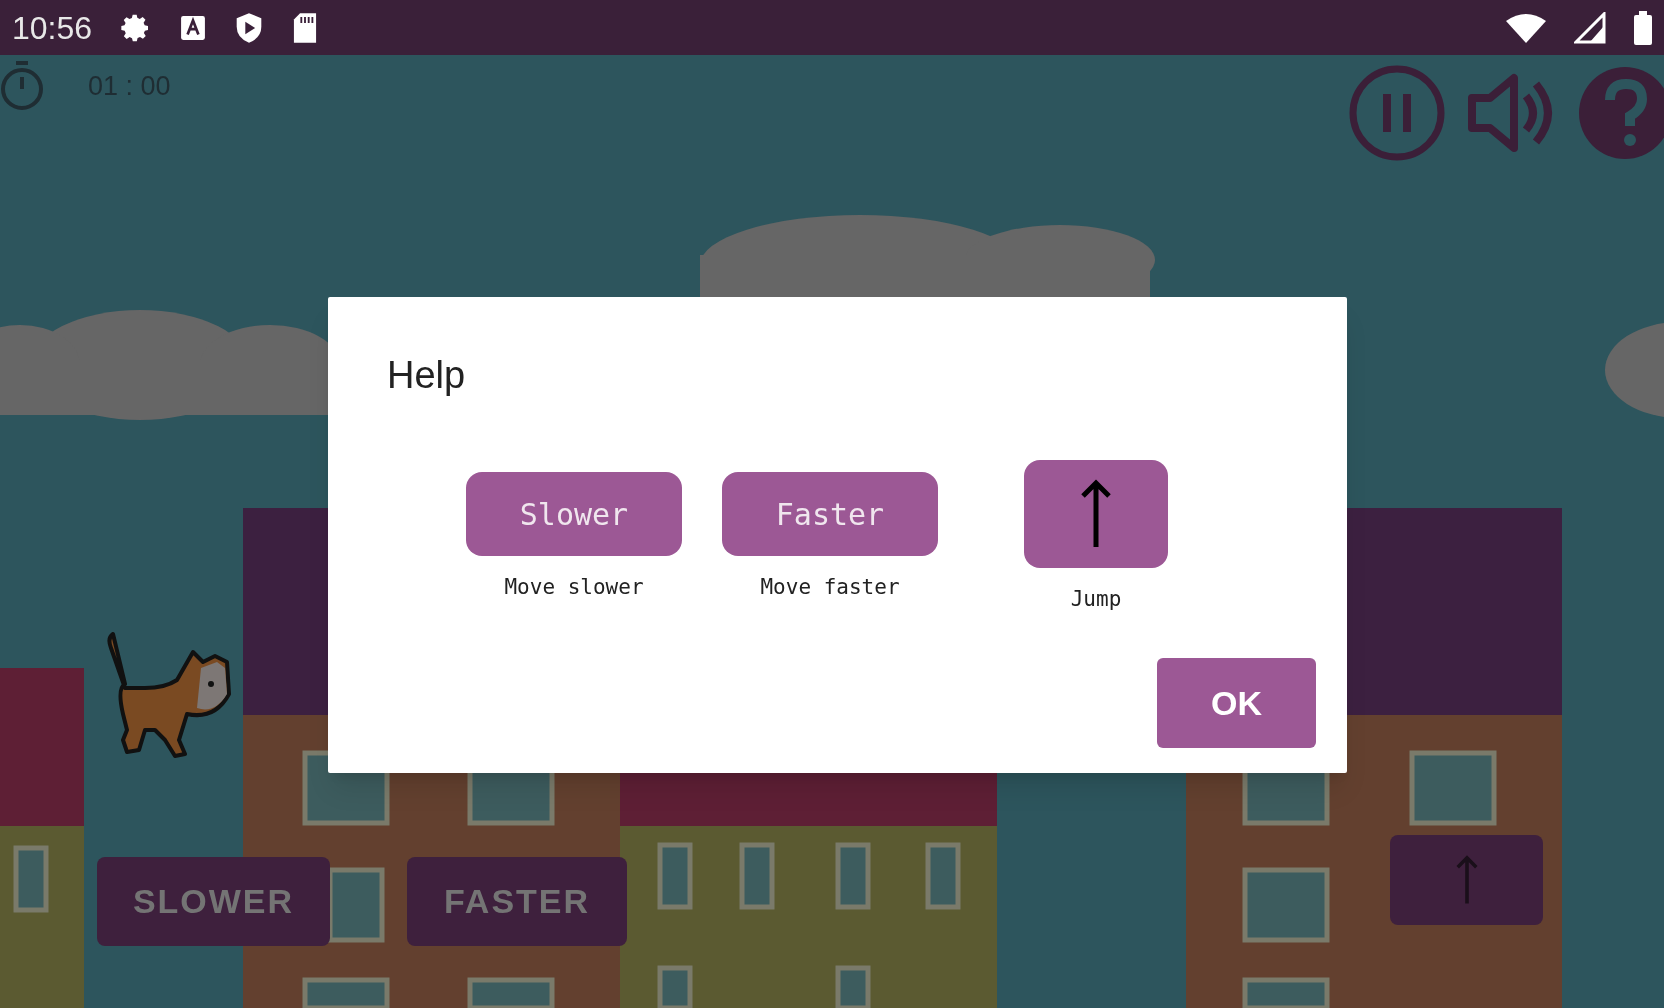  What do you see at coordinates (1236, 703) in the screenshot?
I see `ok-button: OK` at bounding box center [1236, 703].